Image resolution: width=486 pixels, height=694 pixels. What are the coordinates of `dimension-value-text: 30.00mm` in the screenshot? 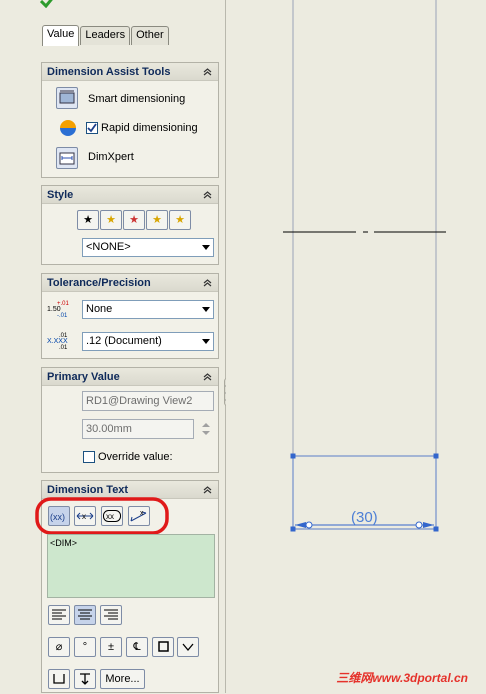 It's located at (109, 429).